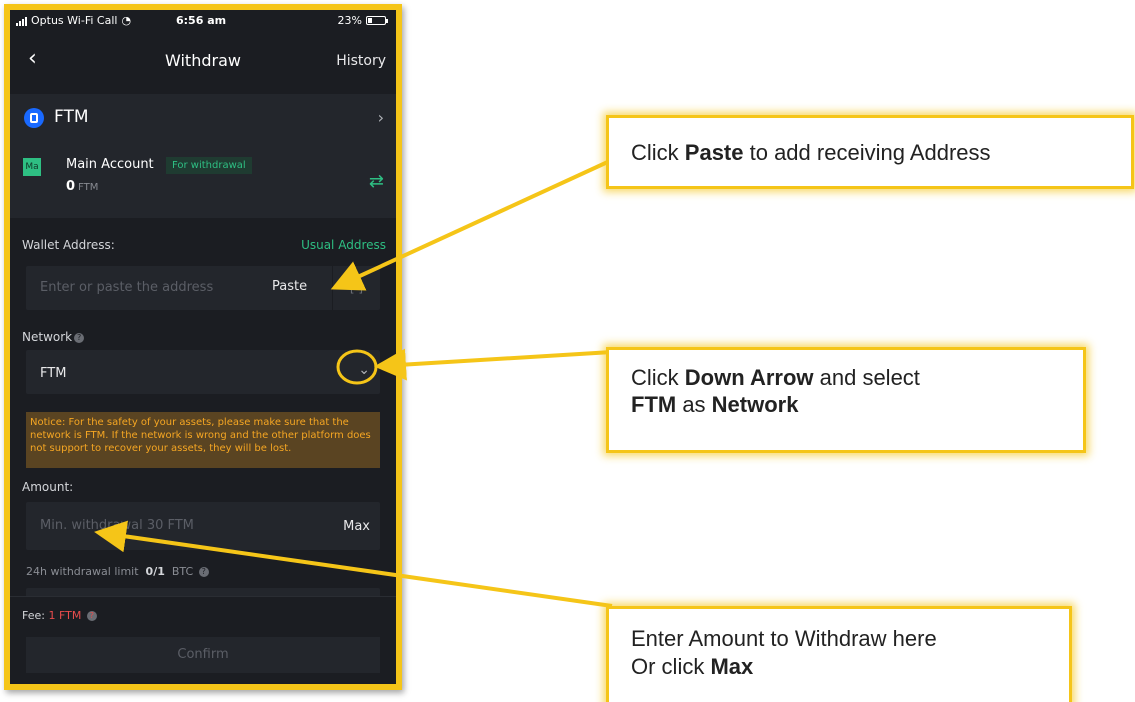 The height and width of the screenshot is (702, 1135). What do you see at coordinates (117, 525) in the screenshot?
I see `amount-placeholder: Min. withdrawal 30 FTM` at bounding box center [117, 525].